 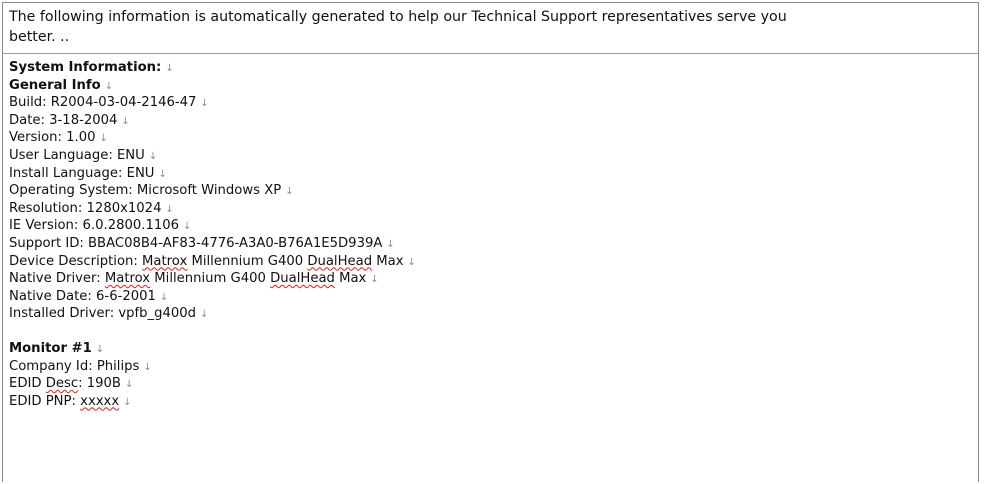 I want to click on edid-pnp-line: EDID PNP: xxxxx ↓, so click(x=70, y=401).